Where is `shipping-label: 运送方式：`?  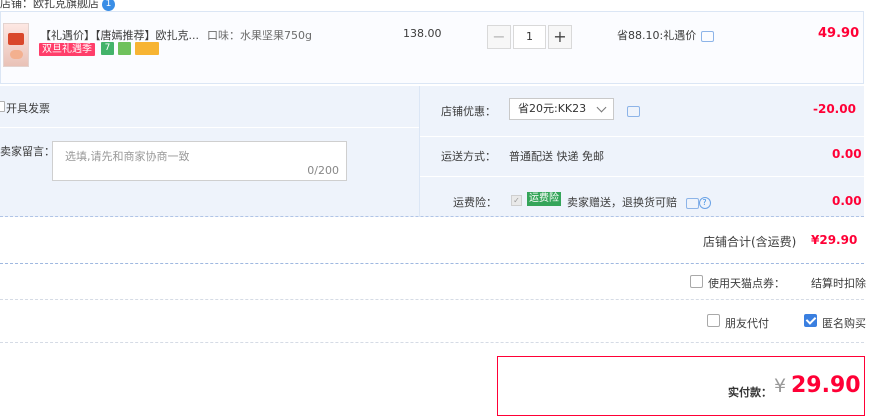
shipping-label: 运送方式： is located at coordinates (468, 156).